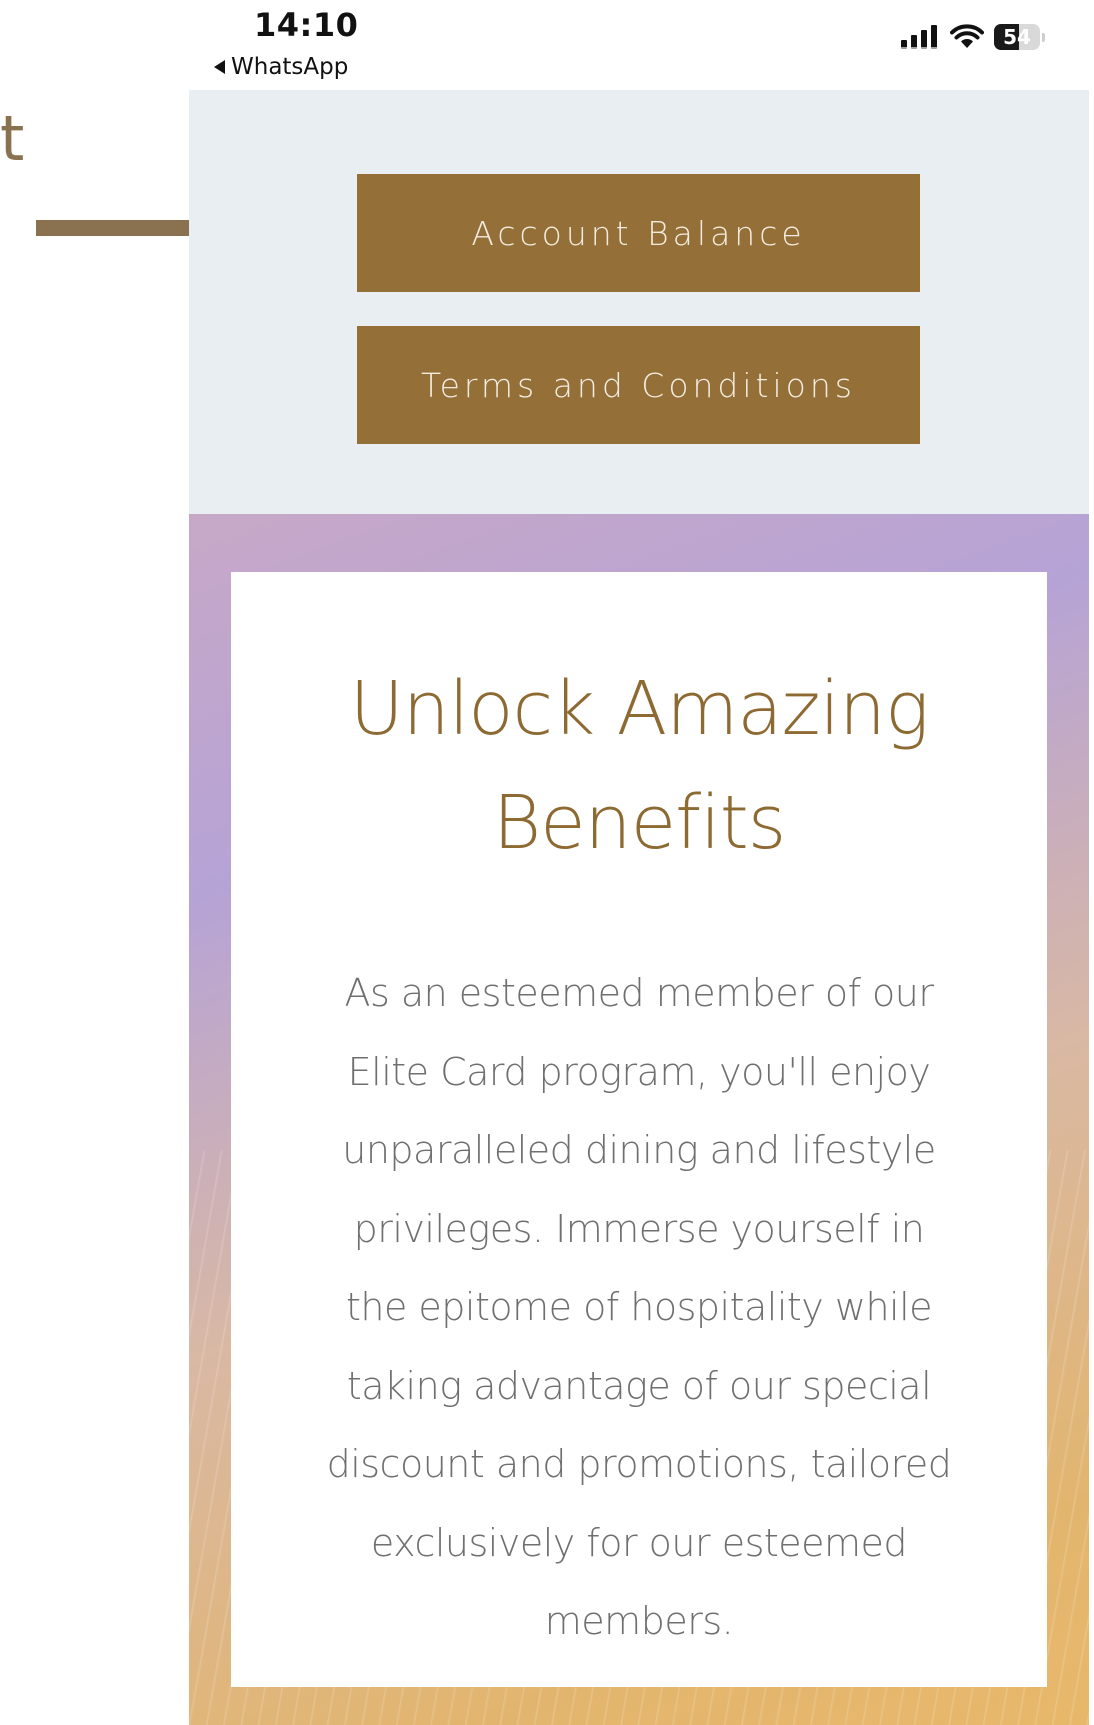  I want to click on battery-icon: 54, so click(1017, 37).